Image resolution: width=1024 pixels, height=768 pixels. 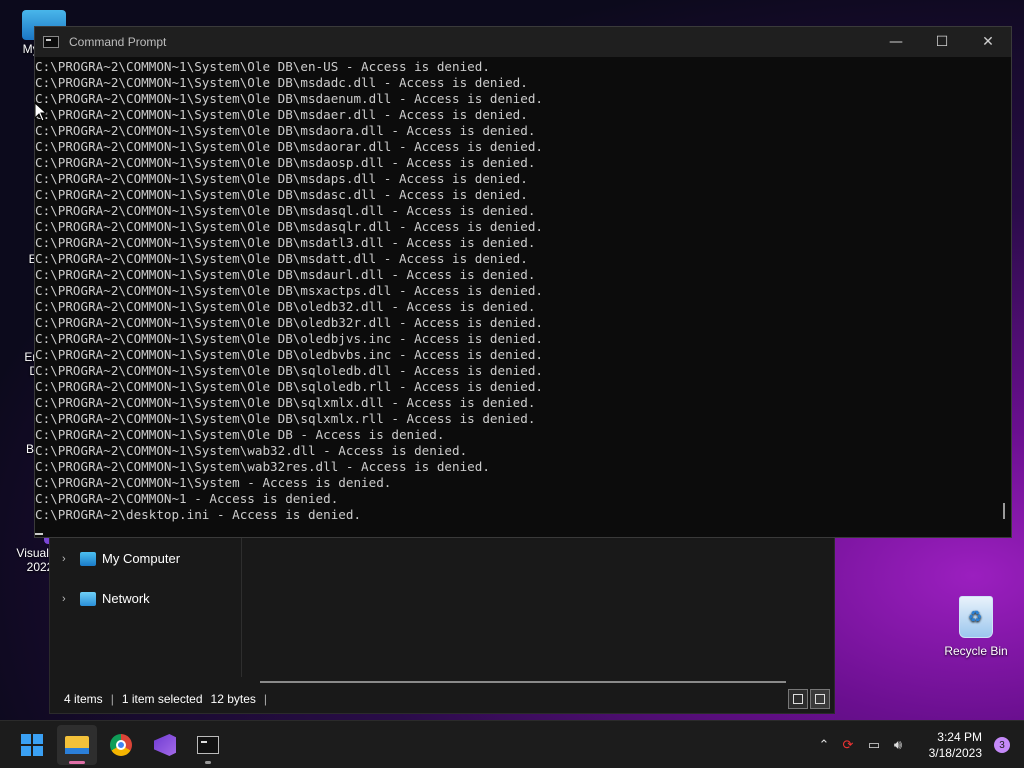 I want to click on large-icons-view-icon, so click(x=820, y=699).